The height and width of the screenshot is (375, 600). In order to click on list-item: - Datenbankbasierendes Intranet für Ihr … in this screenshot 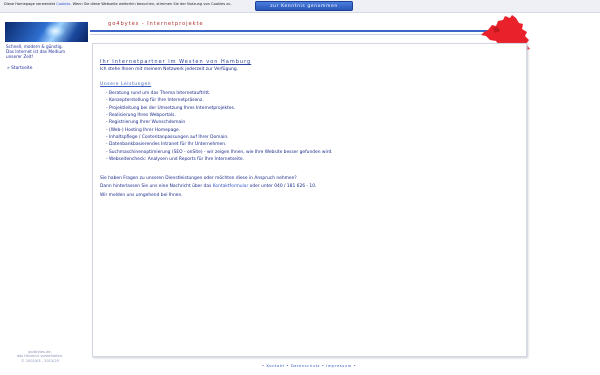, I will do `click(166, 145)`.